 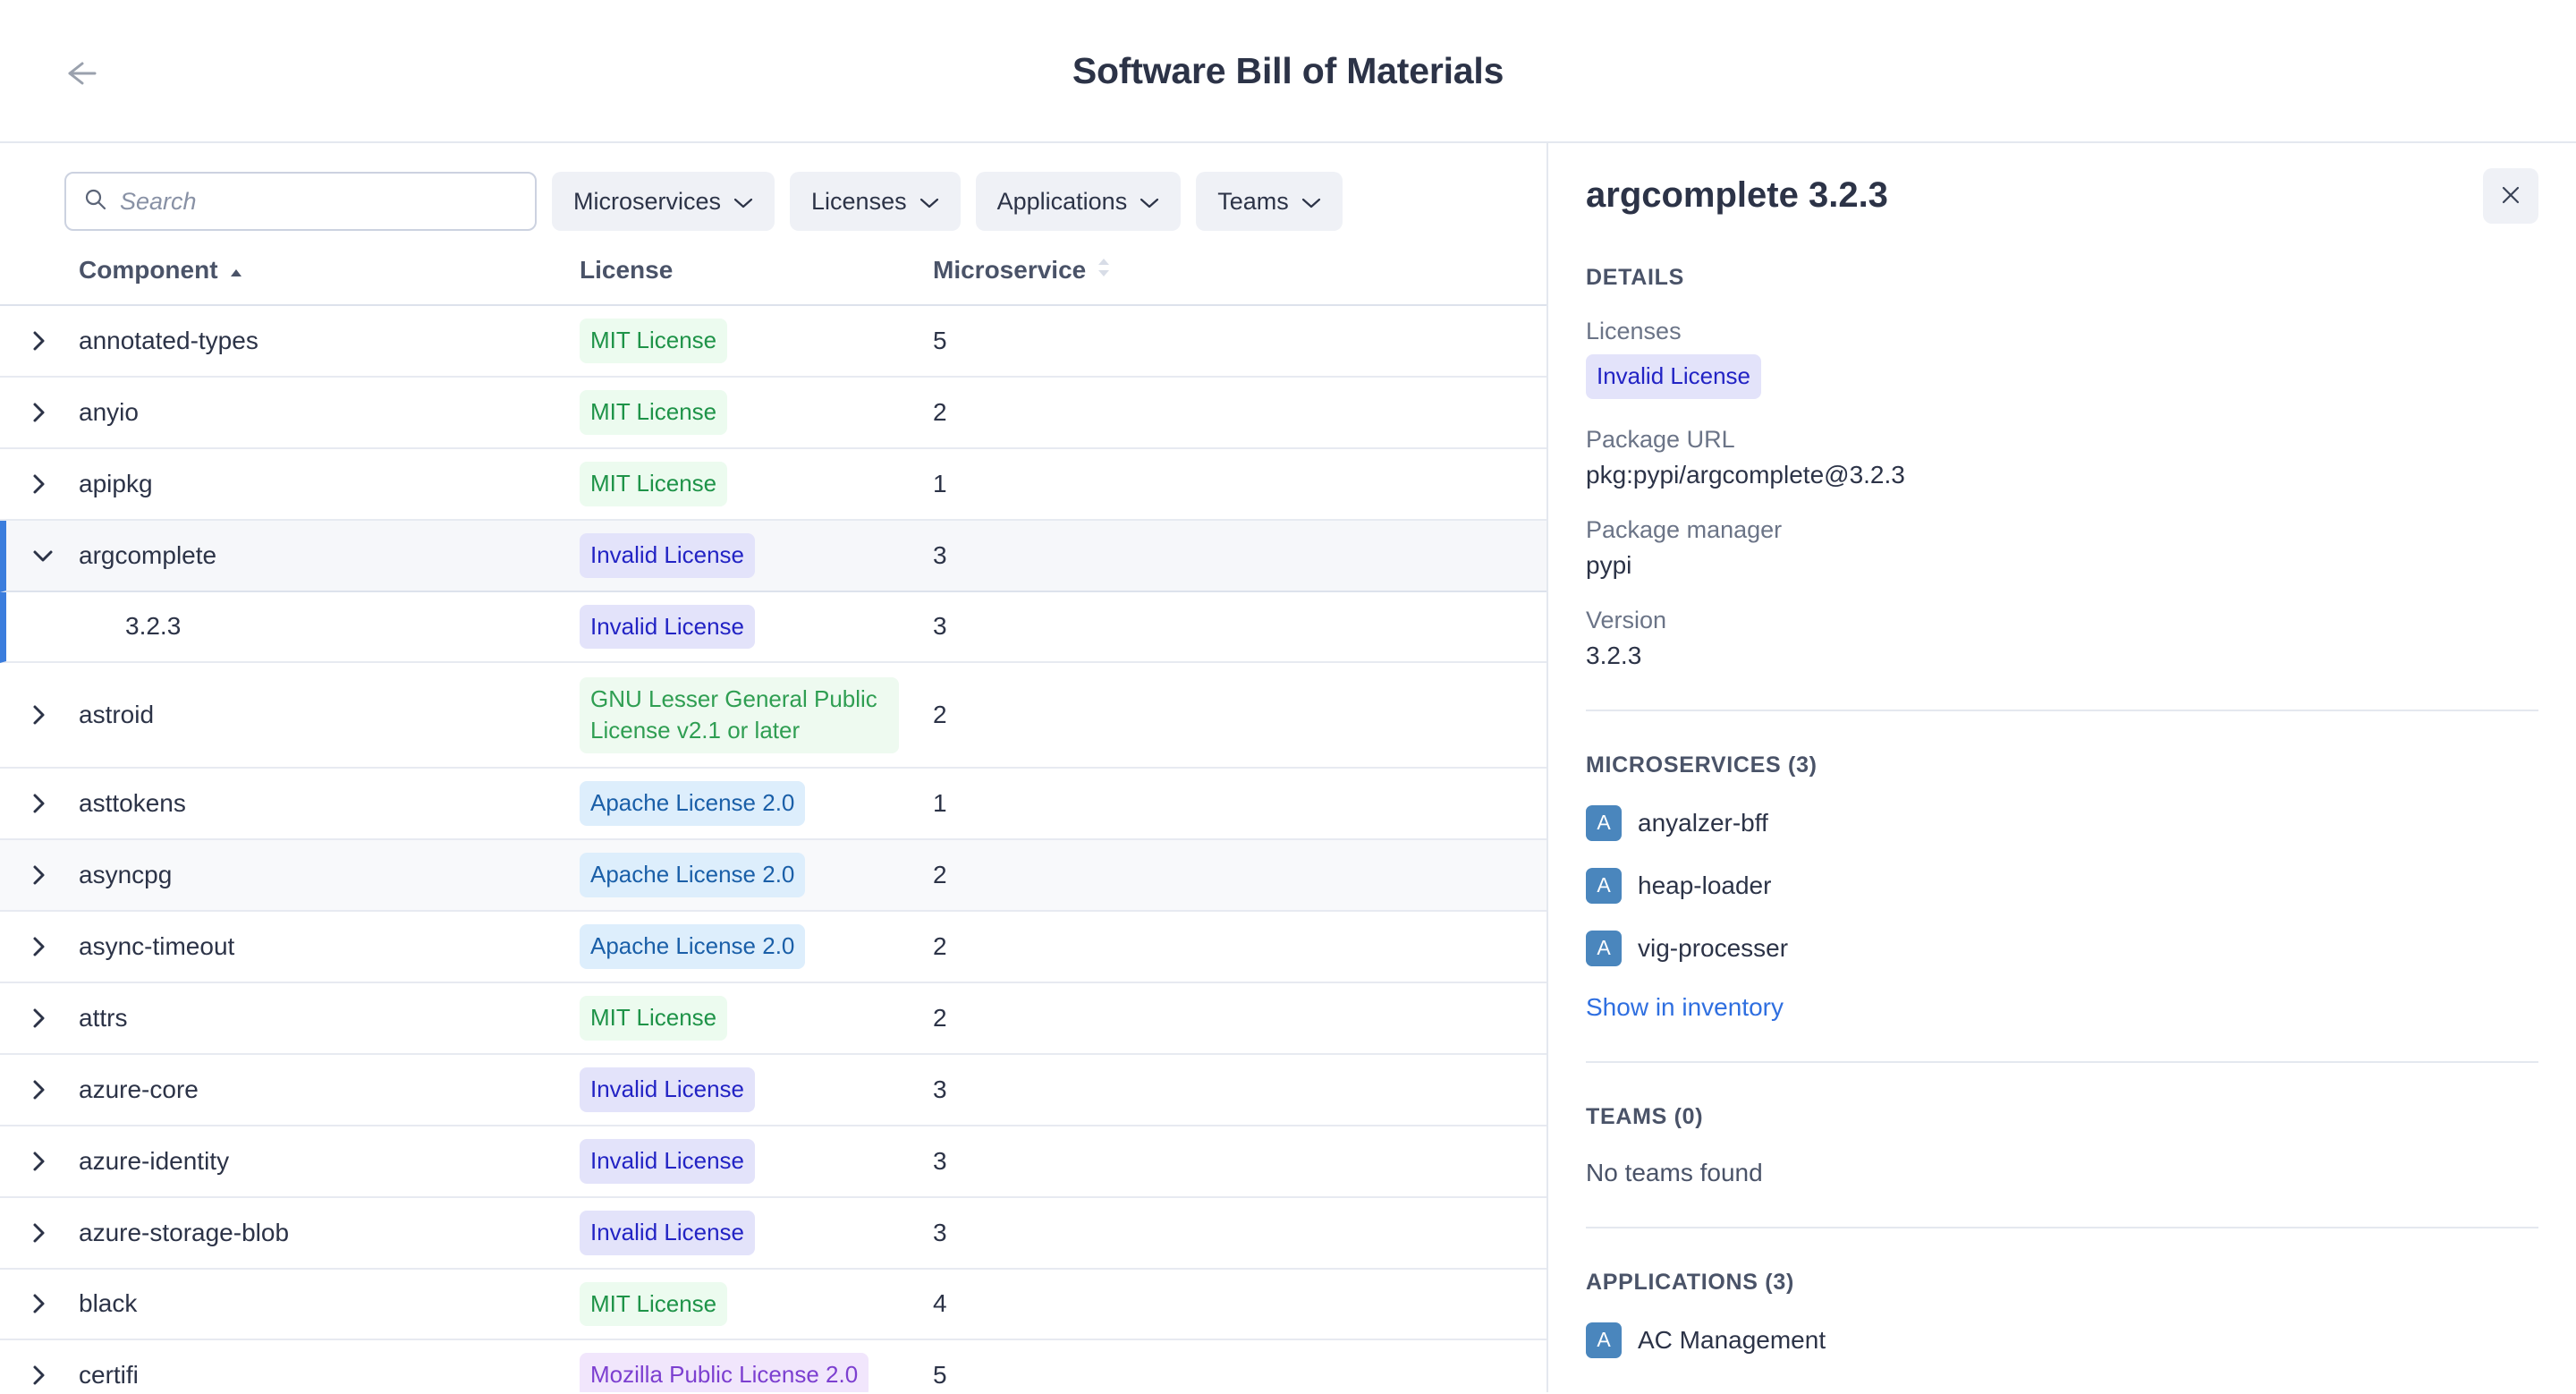 What do you see at coordinates (2062, 822) in the screenshot?
I see `entity-item: Aanyalzer-bff` at bounding box center [2062, 822].